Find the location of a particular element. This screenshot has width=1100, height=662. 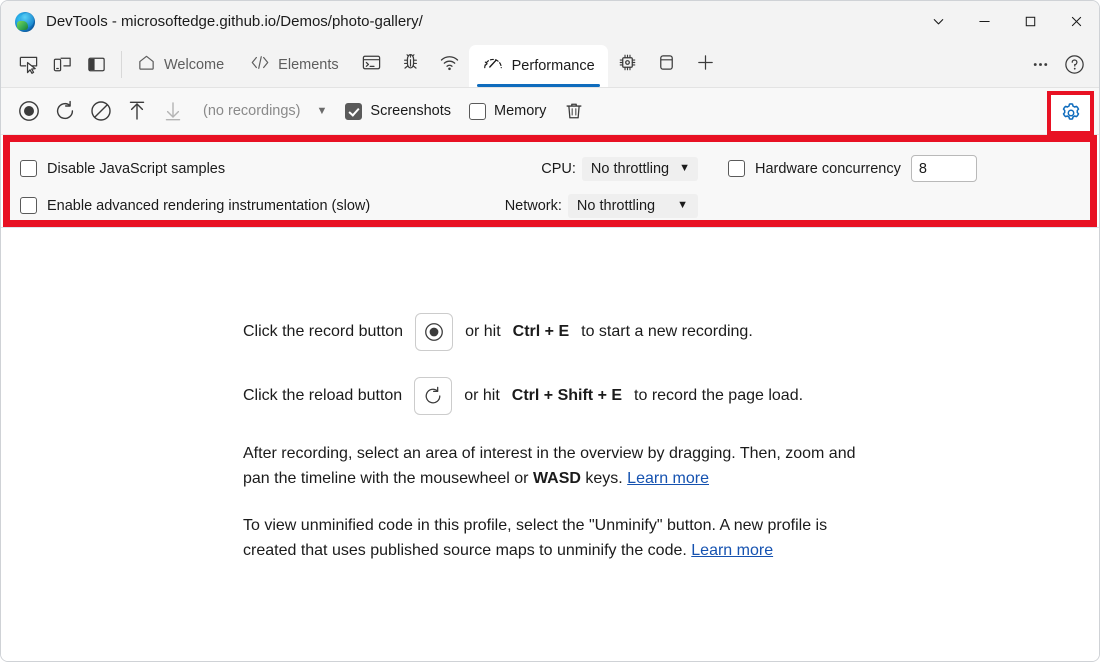

devtools-tabs: Welcome Elements Performance is located at coordinates (567, 64).